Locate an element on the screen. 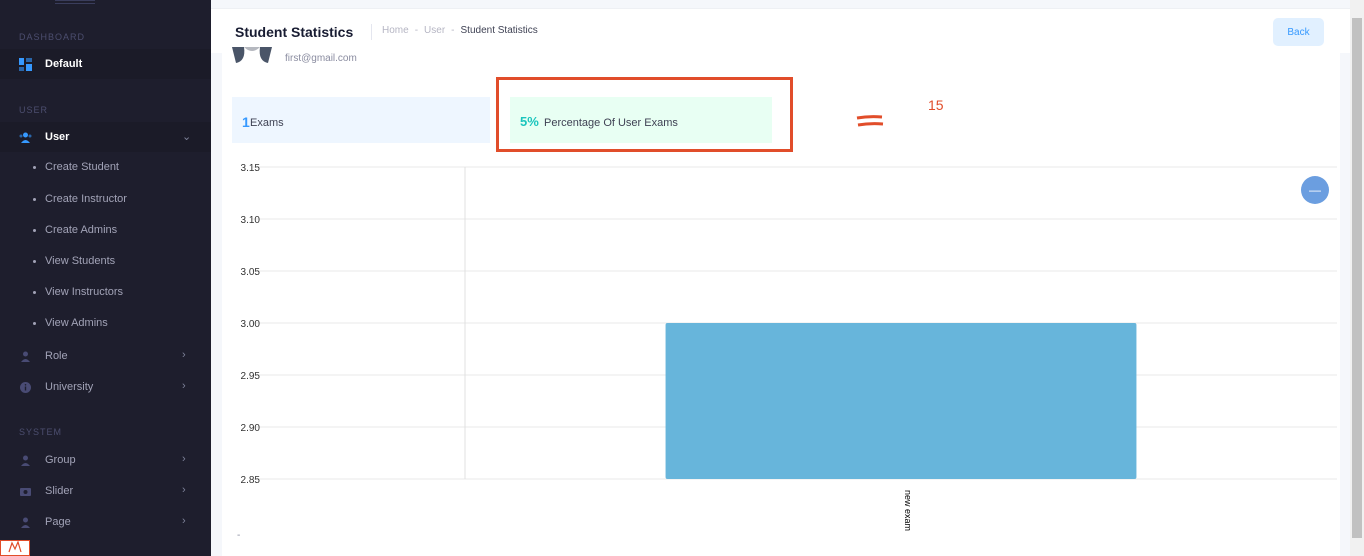 Image resolution: width=1364 pixels, height=556 pixels. sidebar-subitem-label: Create Student is located at coordinates (82, 167).